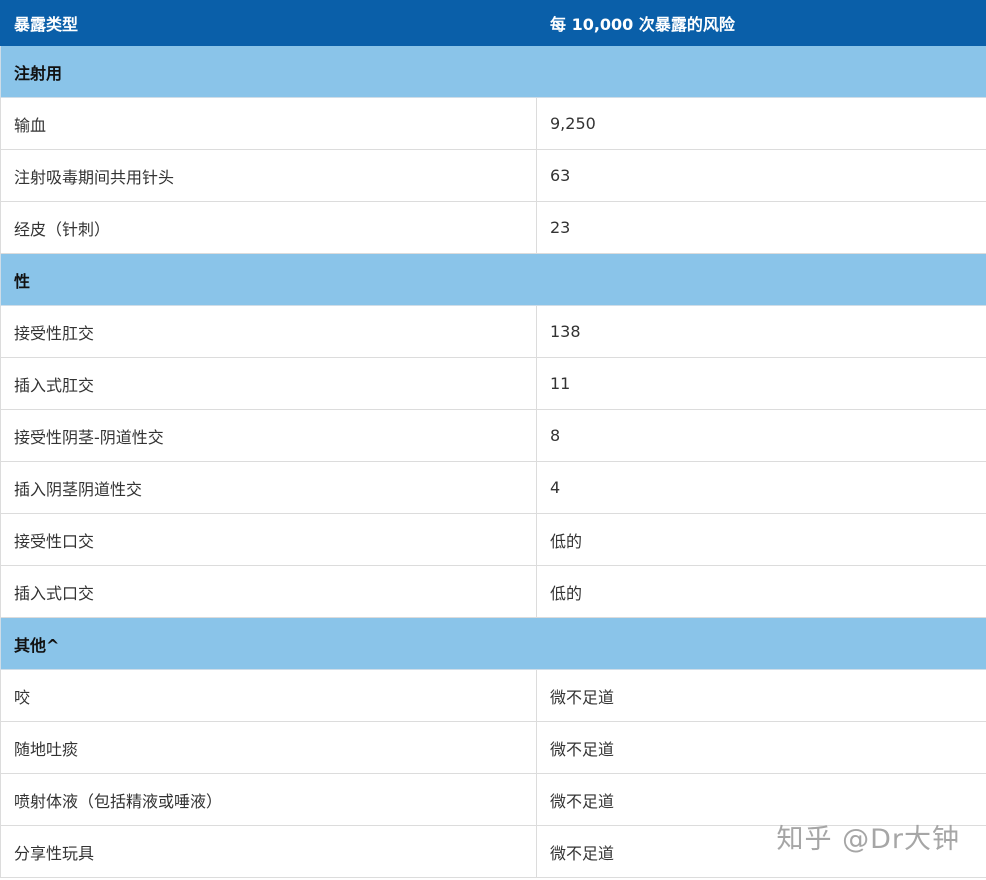 This screenshot has width=986, height=880. Describe the element at coordinates (268, 435) in the screenshot. I see `exposure-type-cell: 接受性阴茎-阴道性交` at that location.